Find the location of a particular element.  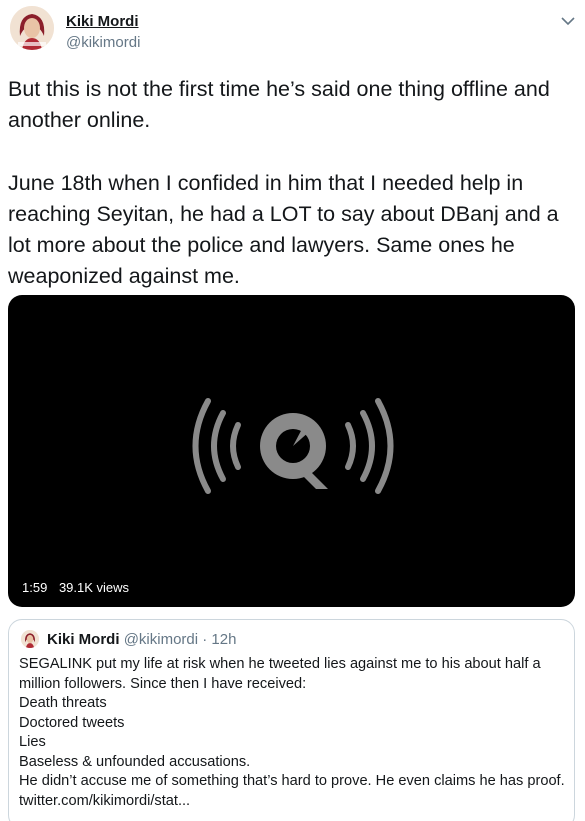

quoted-tweet-header: Kiki Mordi @kikimordi · 12h is located at coordinates (141, 639).